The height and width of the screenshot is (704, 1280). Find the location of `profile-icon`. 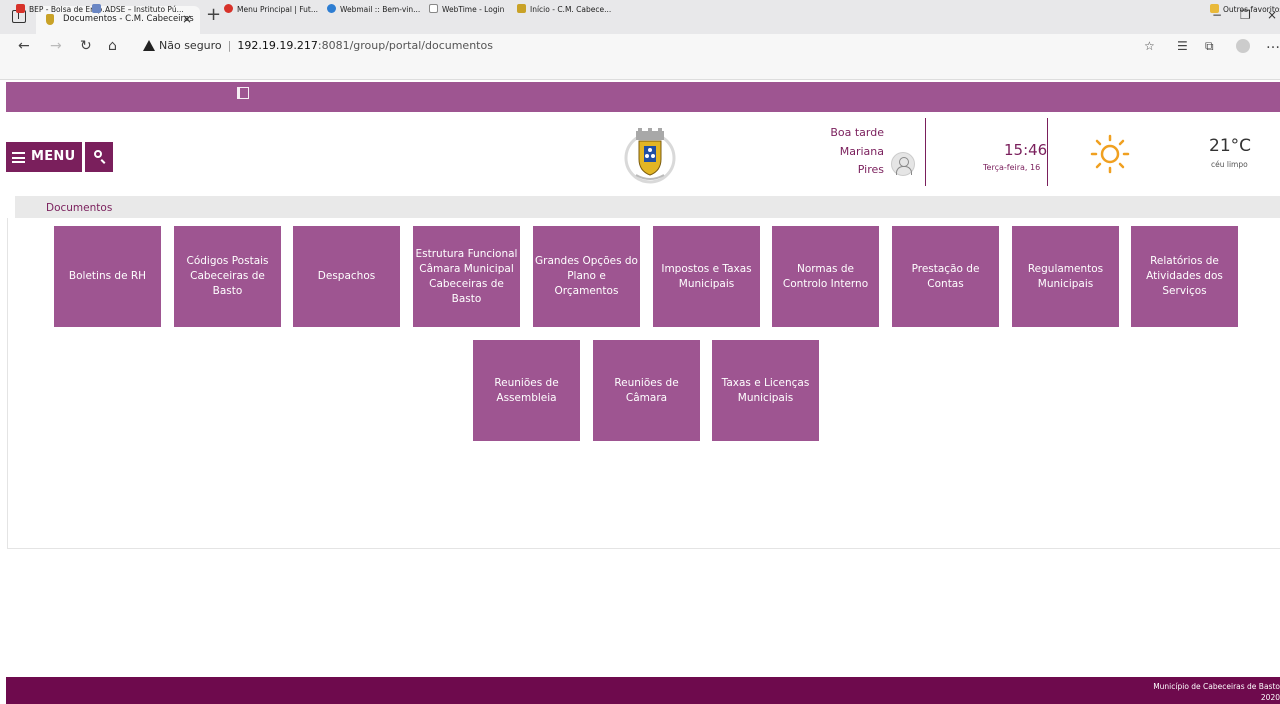

profile-icon is located at coordinates (1243, 46).